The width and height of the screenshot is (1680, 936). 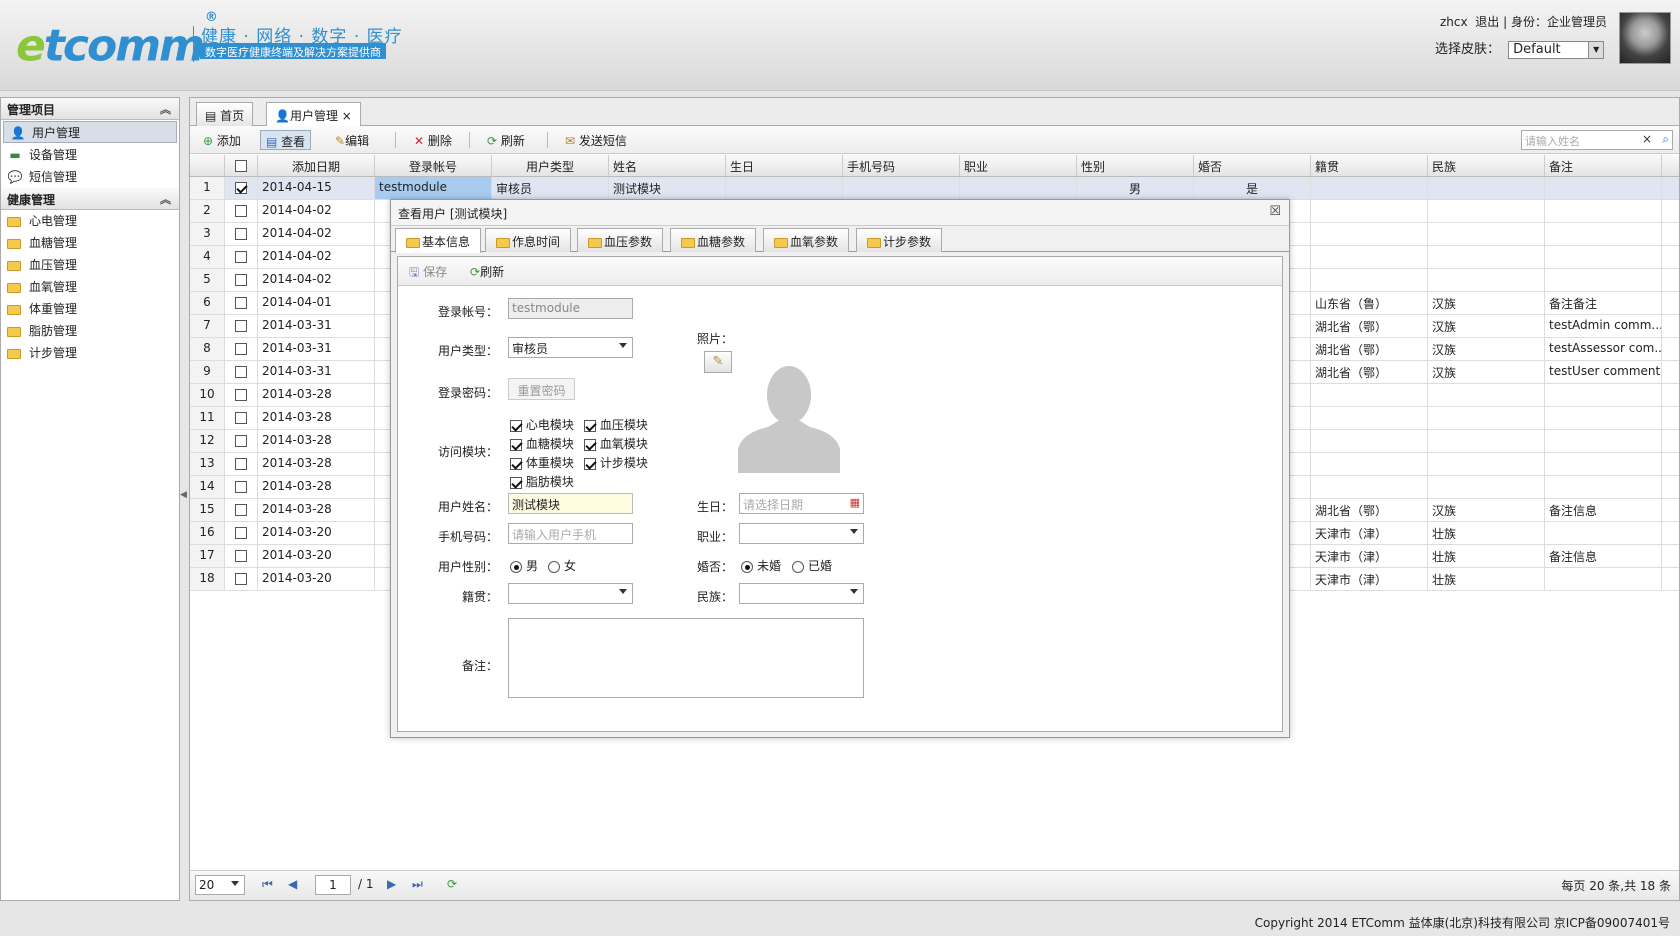 I want to click on tab-basic-info: 基本信息, so click(x=438, y=240).